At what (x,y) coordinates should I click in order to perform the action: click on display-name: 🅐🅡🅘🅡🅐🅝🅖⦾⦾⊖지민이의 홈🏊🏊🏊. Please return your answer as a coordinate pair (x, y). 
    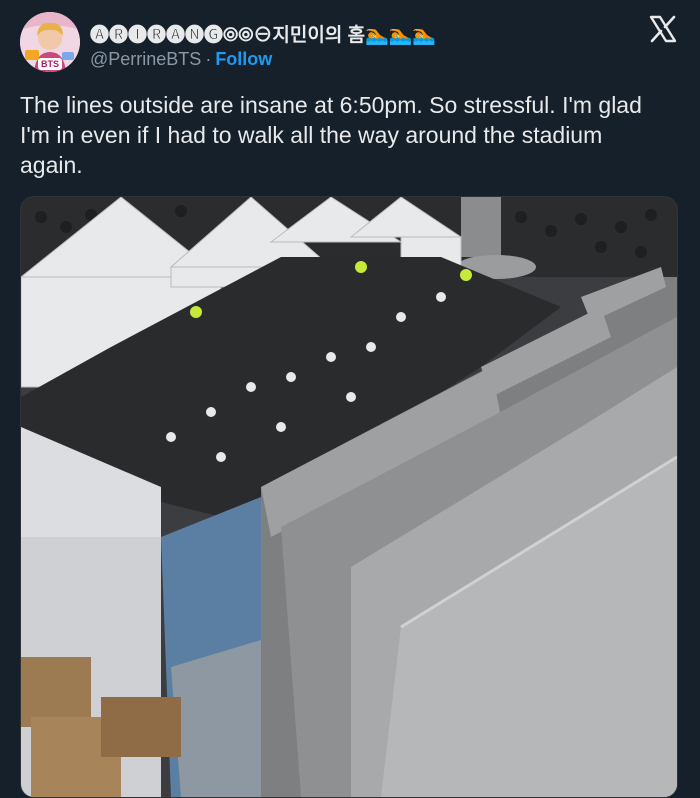
    Looking at the image, I should click on (263, 33).